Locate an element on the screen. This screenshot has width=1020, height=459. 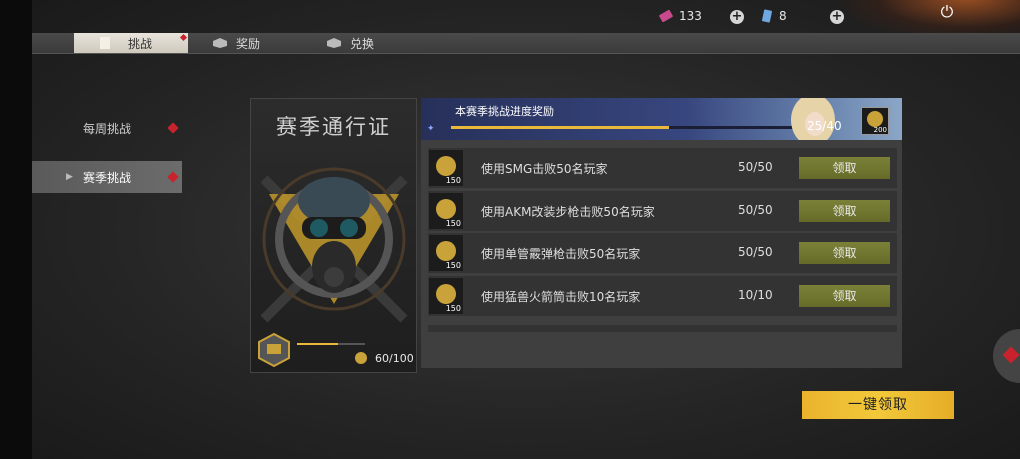
challenge-label: 使用SMG击败50名玩家 is located at coordinates (544, 169).